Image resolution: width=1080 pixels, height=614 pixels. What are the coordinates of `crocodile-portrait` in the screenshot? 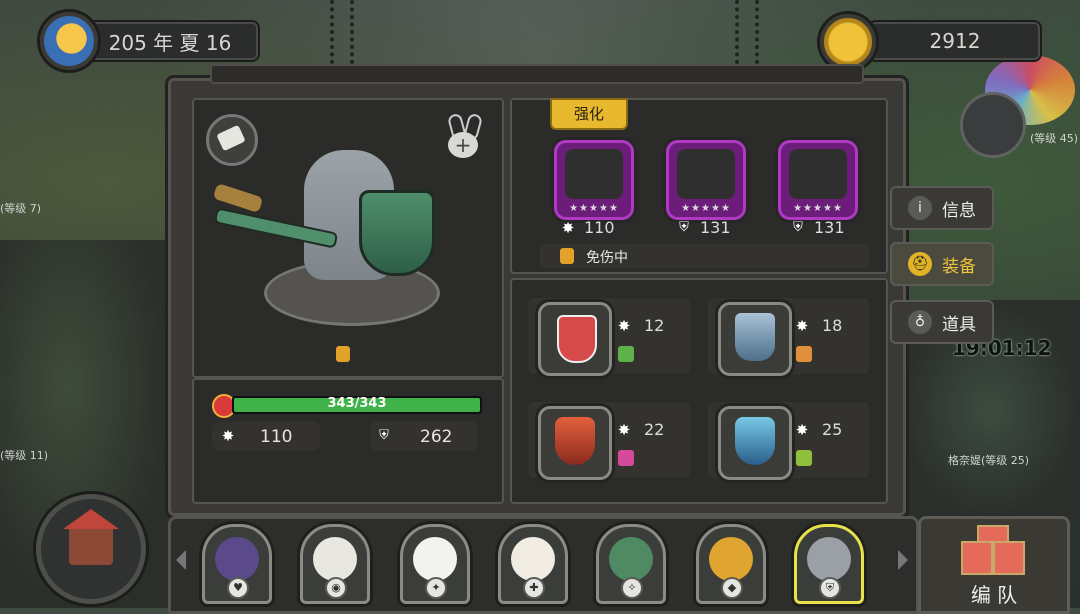 It's located at (631, 559).